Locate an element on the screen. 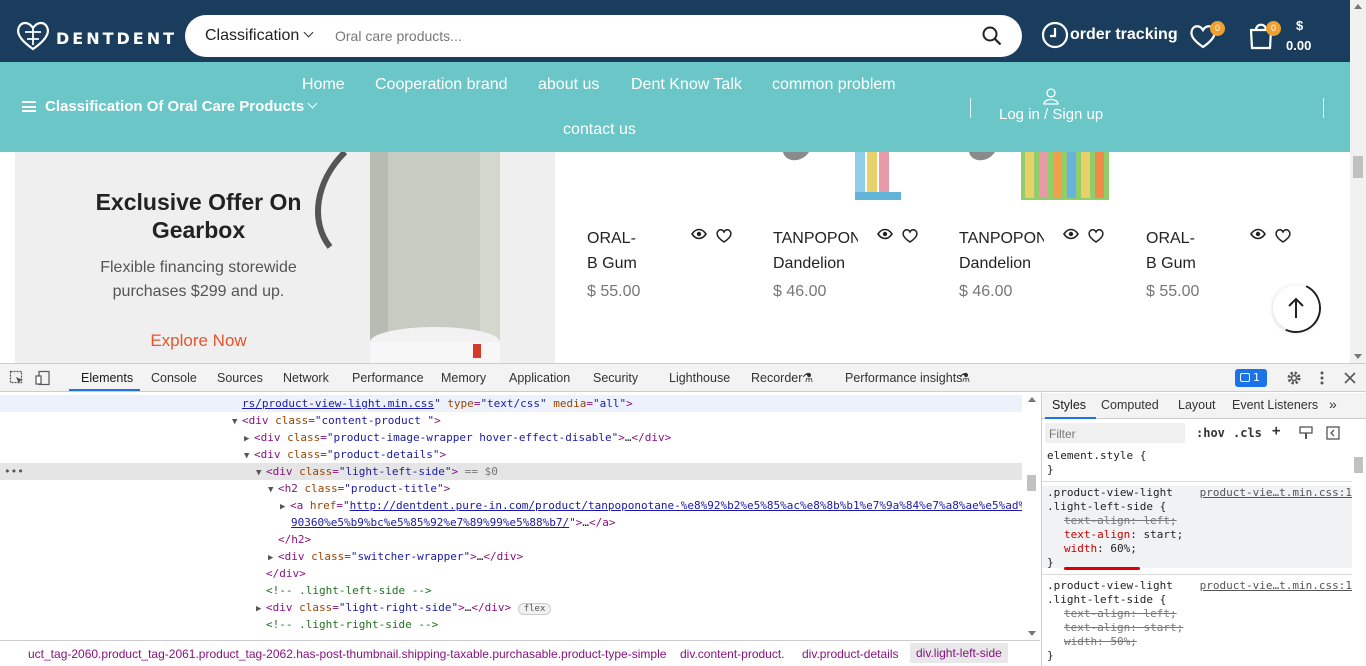 This screenshot has height=666, width=1366. issues-badge: 1 is located at coordinates (1251, 378).